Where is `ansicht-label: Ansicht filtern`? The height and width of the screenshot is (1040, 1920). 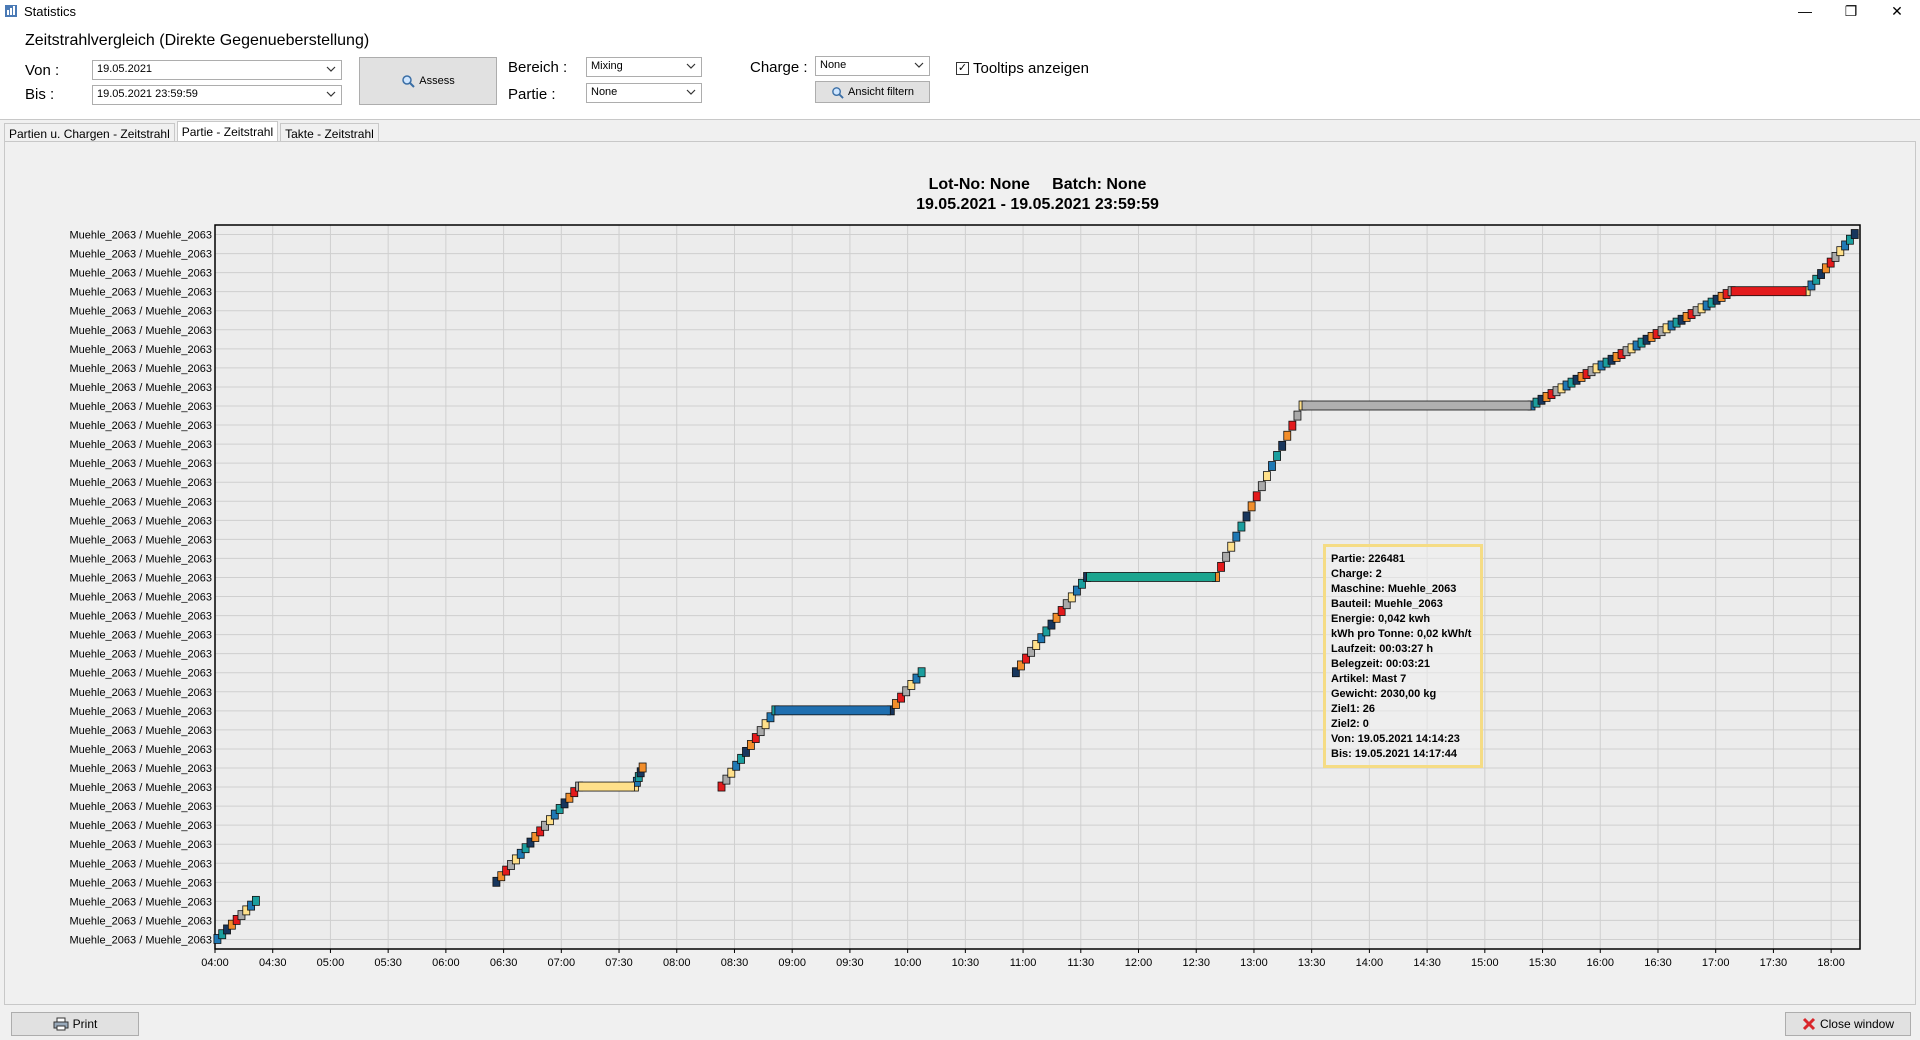
ansicht-label: Ansicht filtern is located at coordinates (881, 92).